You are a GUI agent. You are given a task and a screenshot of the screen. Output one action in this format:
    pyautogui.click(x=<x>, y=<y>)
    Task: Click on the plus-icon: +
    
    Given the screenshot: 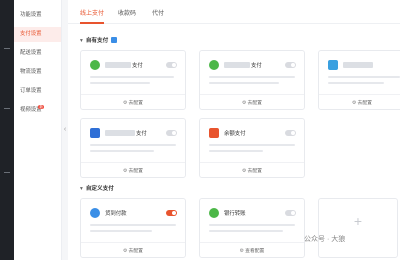 What is the action you would take?
    pyautogui.click(x=358, y=221)
    